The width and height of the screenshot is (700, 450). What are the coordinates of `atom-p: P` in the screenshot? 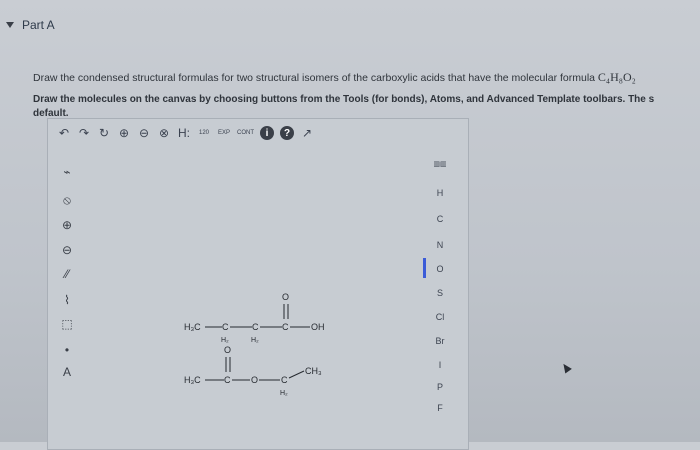 It's located at (440, 387).